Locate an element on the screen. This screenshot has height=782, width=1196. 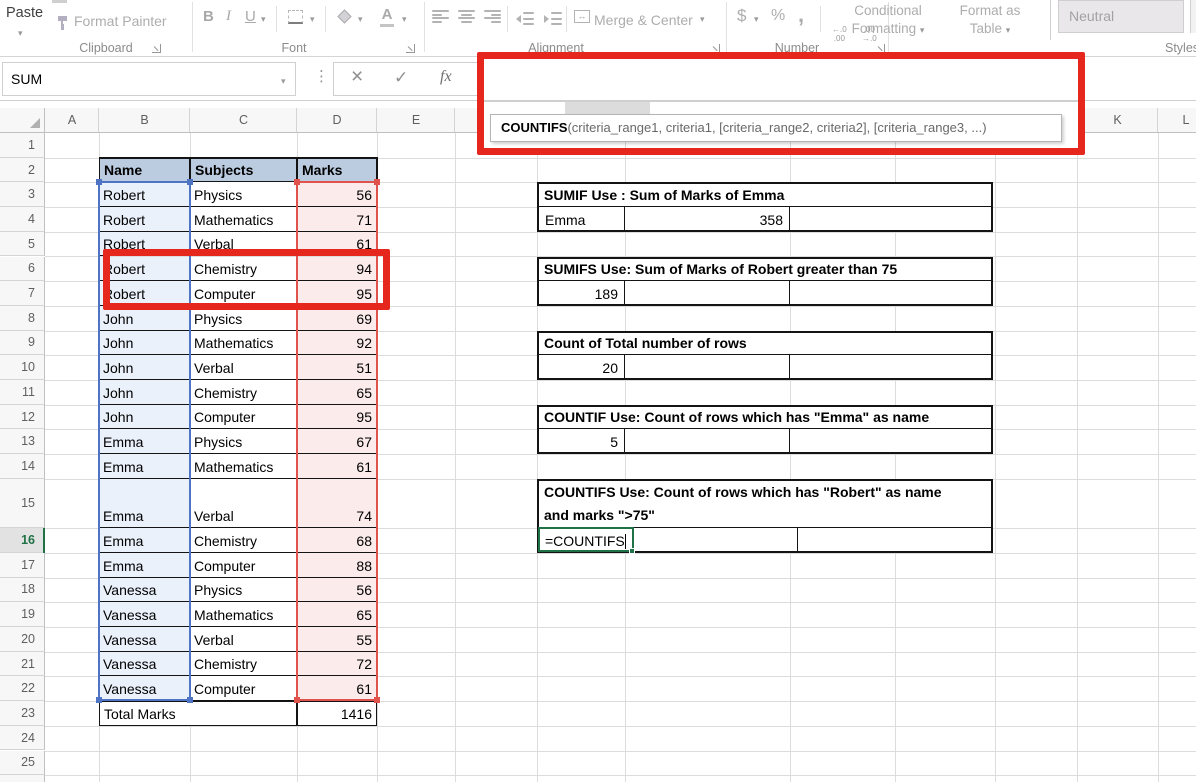
row-header-5: 5 is located at coordinates (22, 244).